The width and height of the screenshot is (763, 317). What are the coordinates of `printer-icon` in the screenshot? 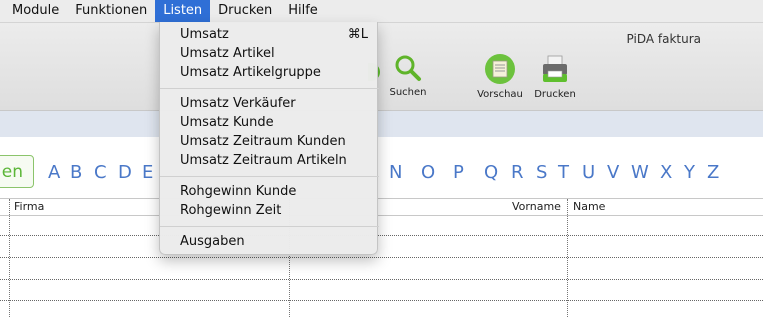 It's located at (555, 68).